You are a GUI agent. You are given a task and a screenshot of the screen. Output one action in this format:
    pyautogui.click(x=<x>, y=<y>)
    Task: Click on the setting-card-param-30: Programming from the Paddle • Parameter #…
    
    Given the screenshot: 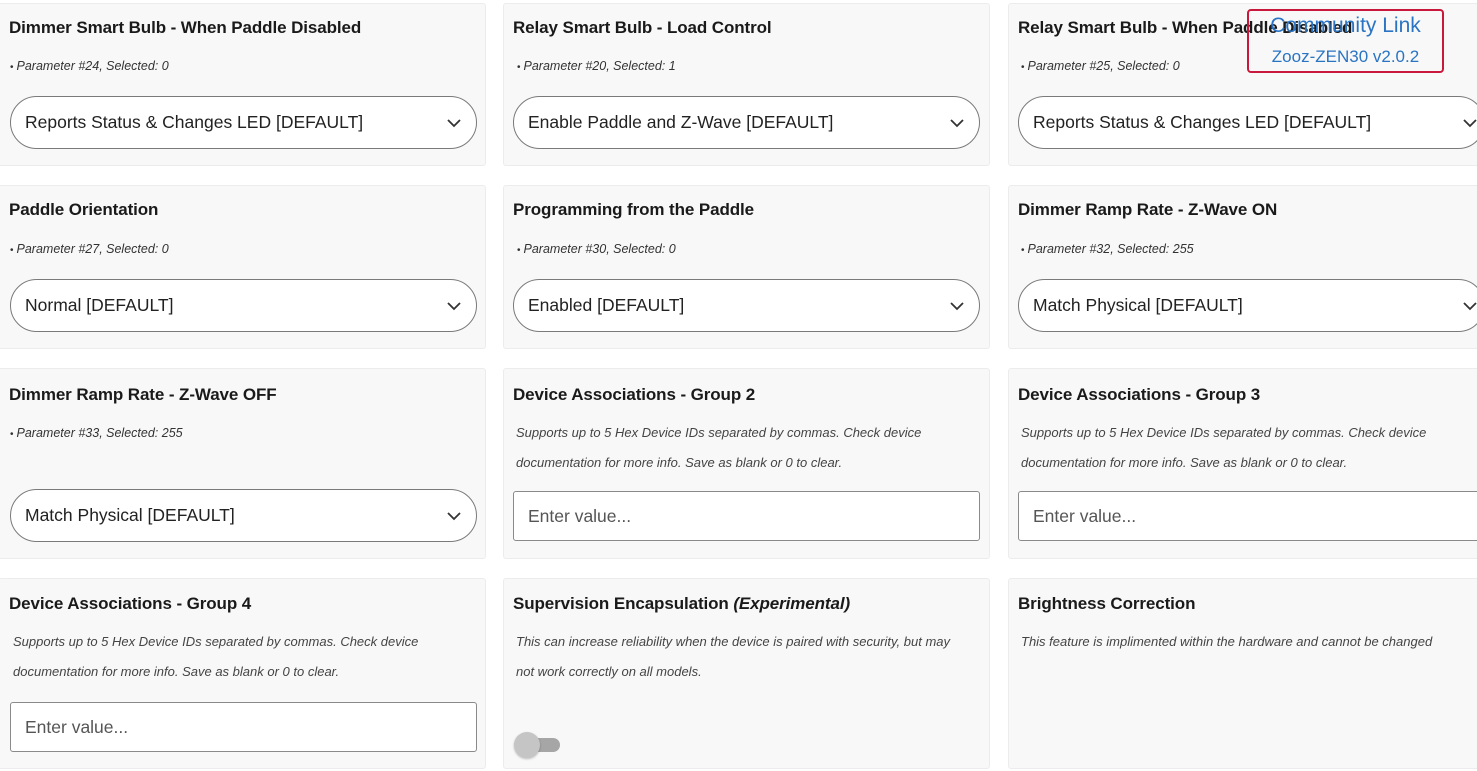 What is the action you would take?
    pyautogui.click(x=746, y=267)
    